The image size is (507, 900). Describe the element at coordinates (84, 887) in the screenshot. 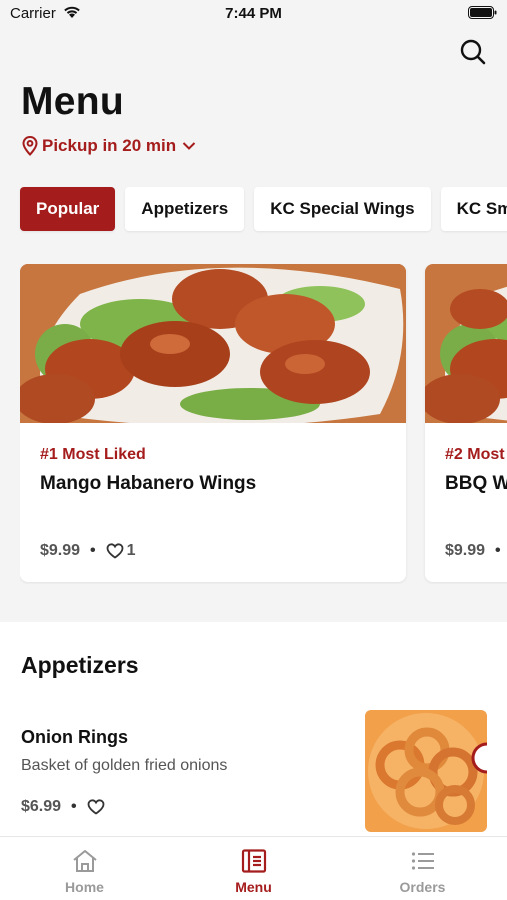

I see `nav-label: Home` at that location.